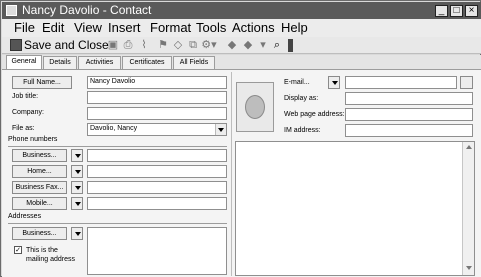  I want to click on im-address-label: IM address:, so click(302, 130).